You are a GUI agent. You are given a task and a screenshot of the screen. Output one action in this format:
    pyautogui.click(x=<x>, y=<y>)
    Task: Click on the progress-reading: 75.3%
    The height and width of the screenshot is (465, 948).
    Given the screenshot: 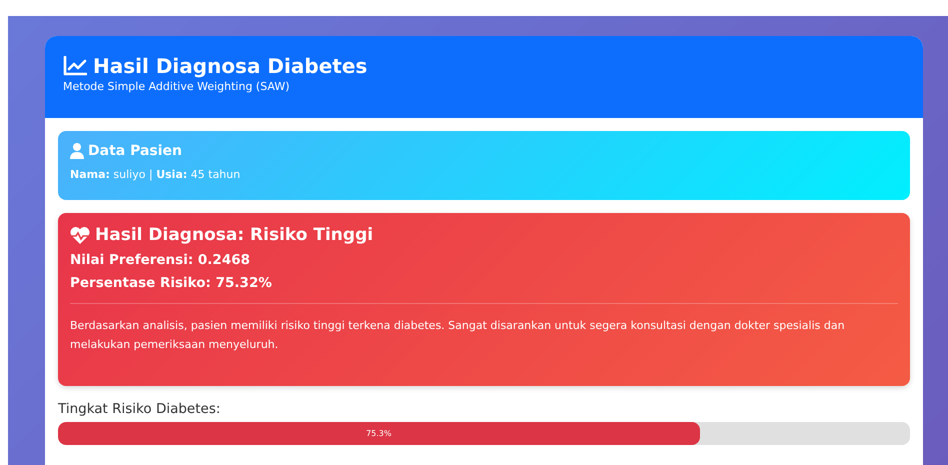 What is the action you would take?
    pyautogui.click(x=379, y=433)
    